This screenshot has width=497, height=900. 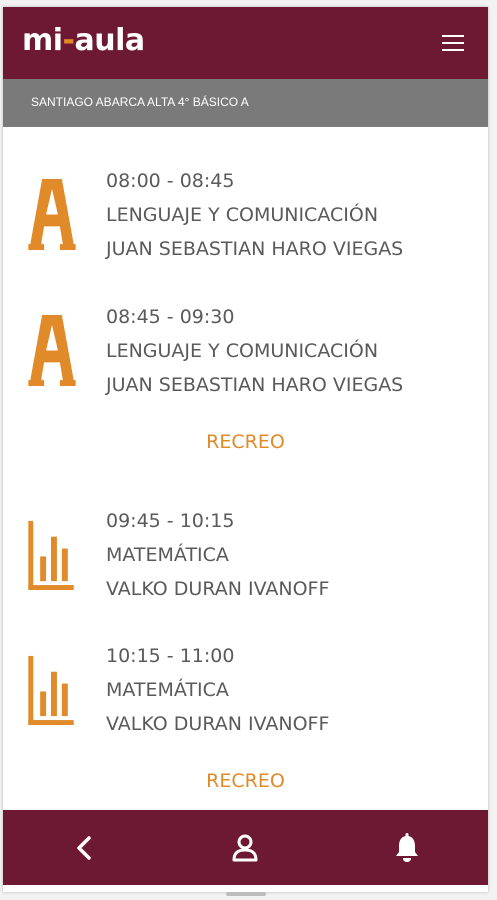 I want to click on hamburger-menu-icon, so click(x=453, y=43).